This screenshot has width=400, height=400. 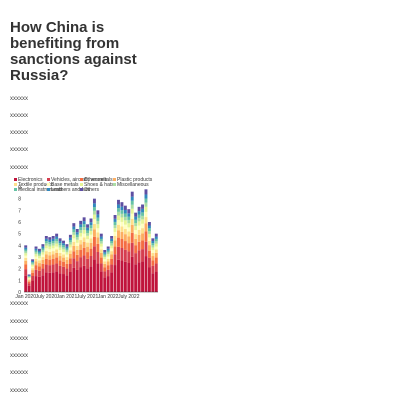 I want to click on x-tick-label: Jan 2020, so click(x=25, y=297).